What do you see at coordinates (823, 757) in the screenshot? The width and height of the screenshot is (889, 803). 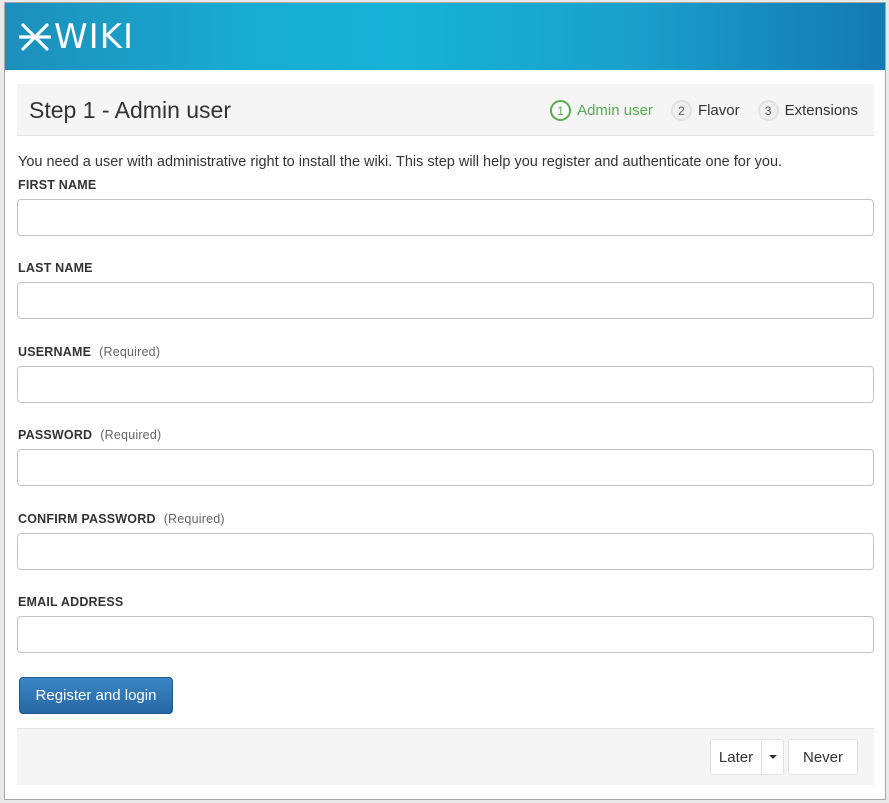 I see `never-button: Never` at bounding box center [823, 757].